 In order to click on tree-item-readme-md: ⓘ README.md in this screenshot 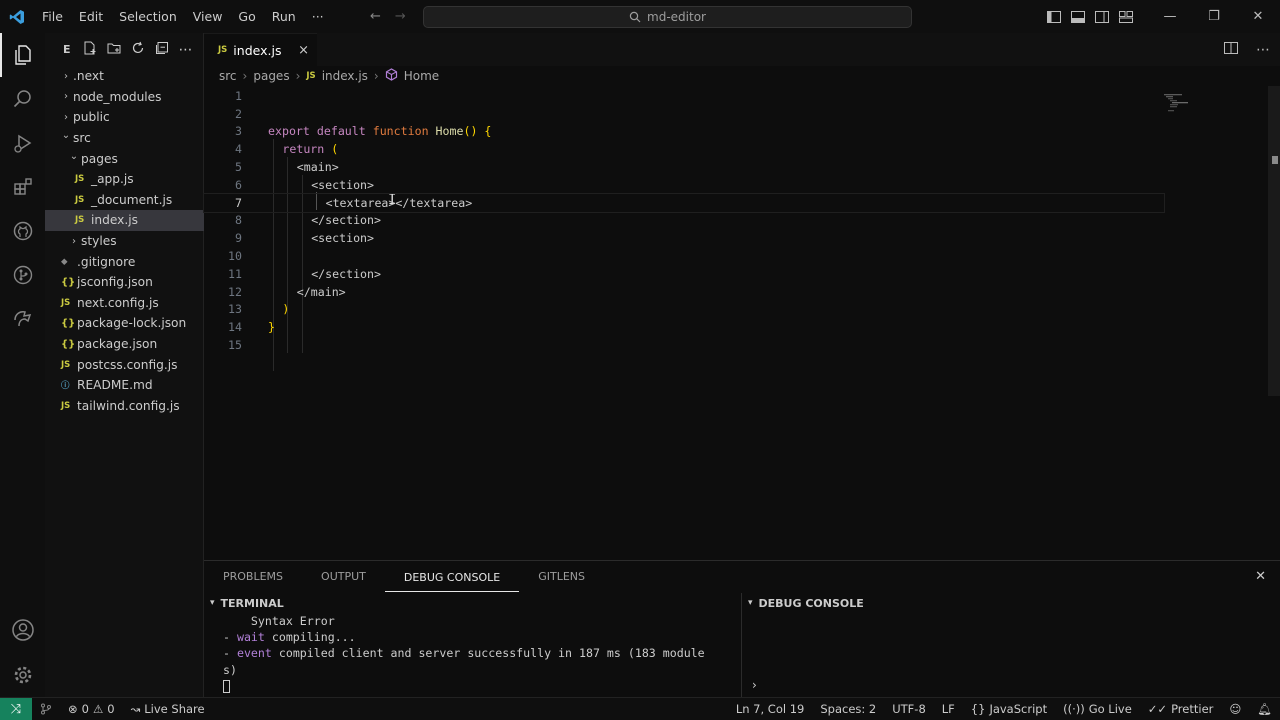, I will do `click(124, 385)`.